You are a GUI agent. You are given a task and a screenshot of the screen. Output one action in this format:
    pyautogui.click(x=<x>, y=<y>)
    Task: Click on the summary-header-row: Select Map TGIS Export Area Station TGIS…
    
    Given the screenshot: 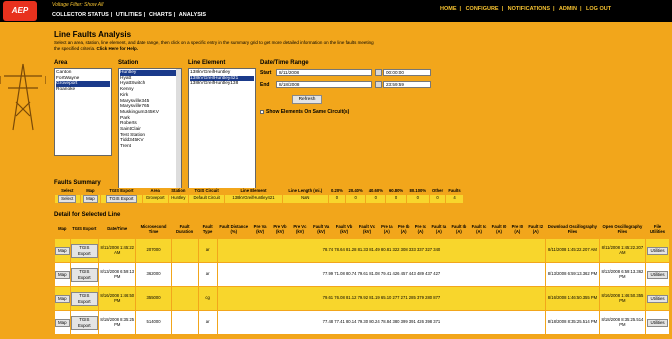 What is the action you would take?
    pyautogui.click(x=259, y=191)
    